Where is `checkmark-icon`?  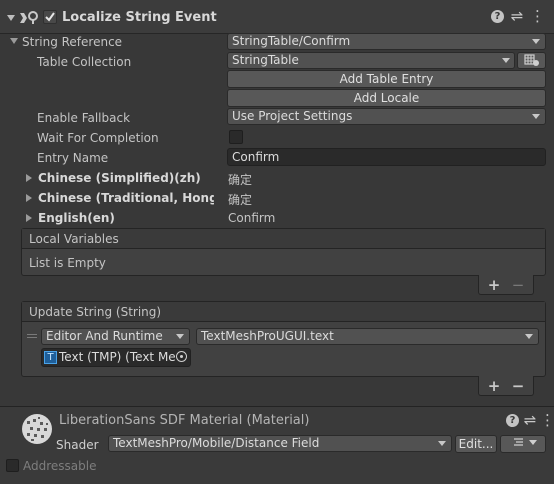 checkmark-icon is located at coordinates (50, 17).